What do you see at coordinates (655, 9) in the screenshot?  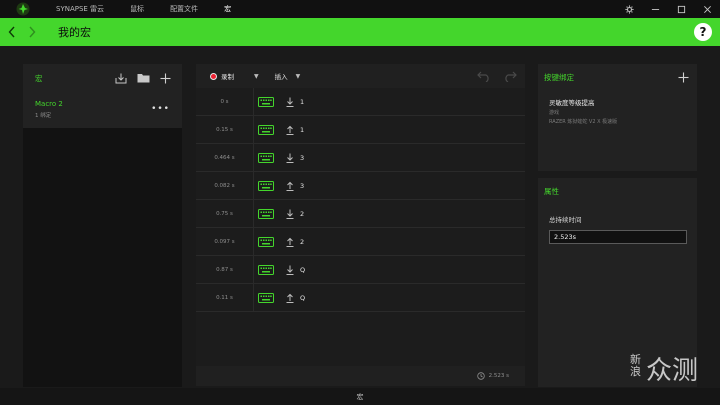 I see `minimize-icon` at bounding box center [655, 9].